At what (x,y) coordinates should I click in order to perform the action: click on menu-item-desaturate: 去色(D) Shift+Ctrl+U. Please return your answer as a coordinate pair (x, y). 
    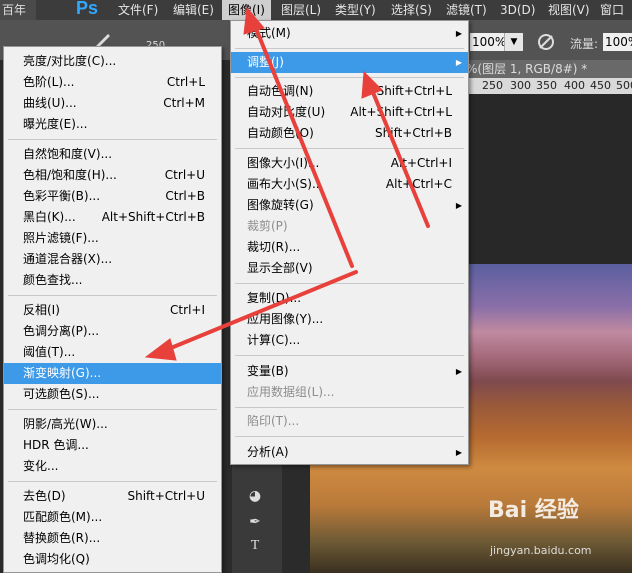
    Looking at the image, I should click on (112, 496).